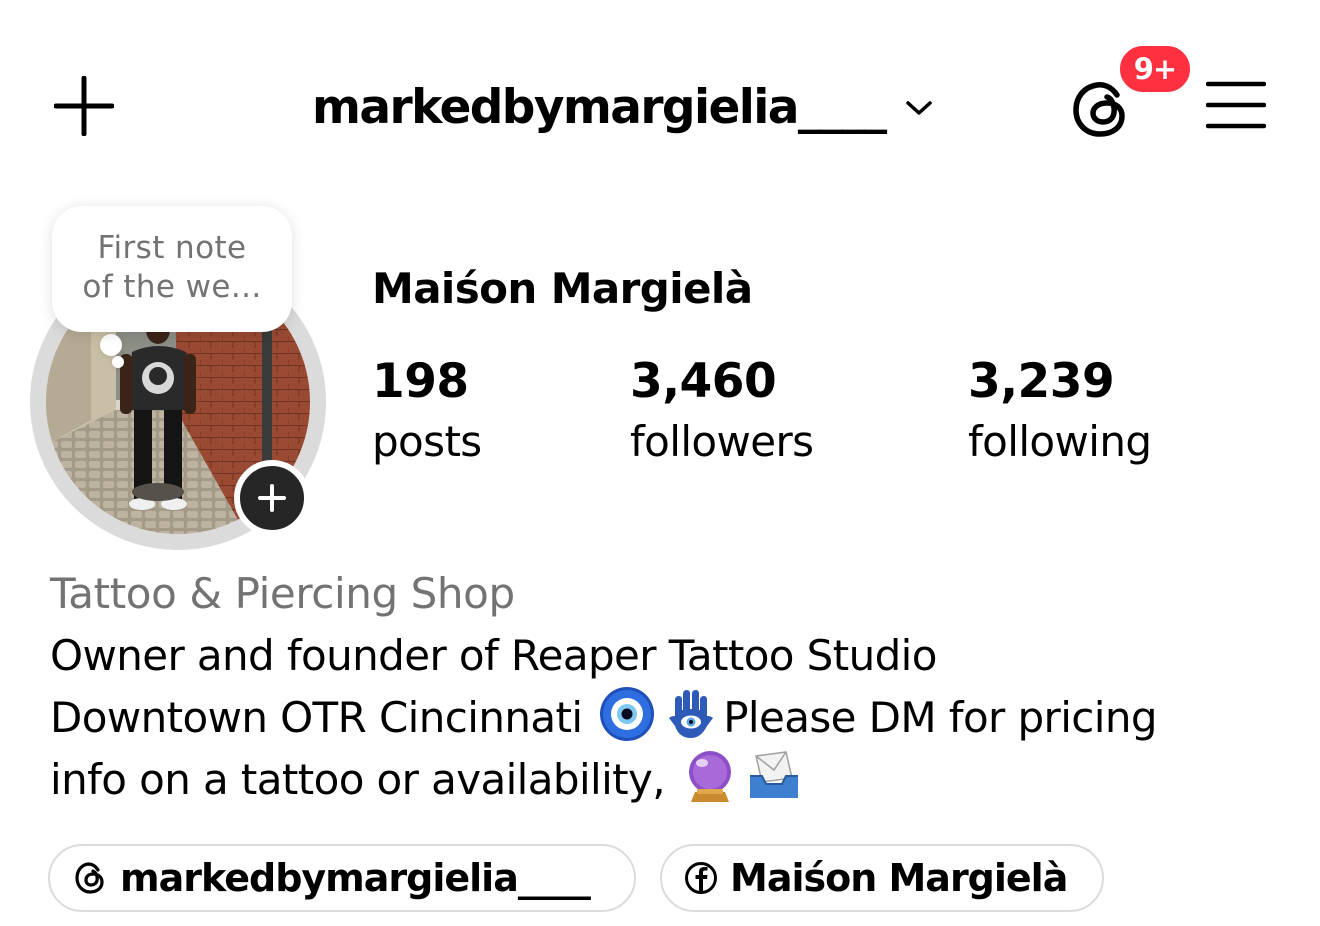  Describe the element at coordinates (1060, 441) in the screenshot. I see `following-label: following` at that location.